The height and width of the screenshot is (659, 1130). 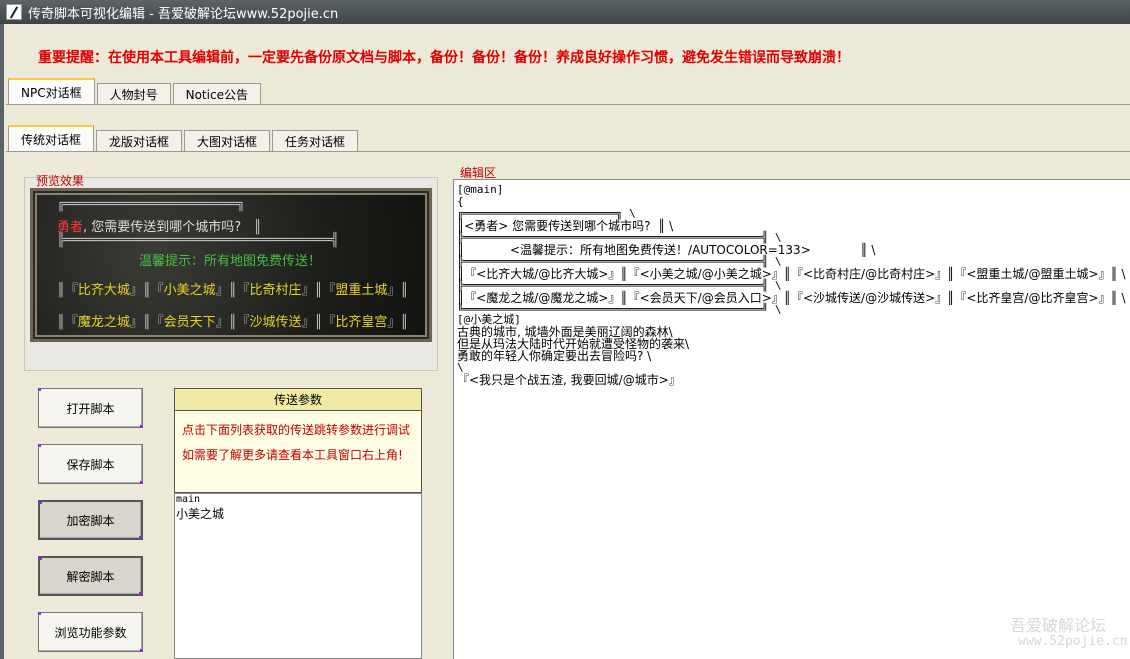 What do you see at coordinates (90, 632) in the screenshot?
I see `browse-params-button: 浏览功能参数` at bounding box center [90, 632].